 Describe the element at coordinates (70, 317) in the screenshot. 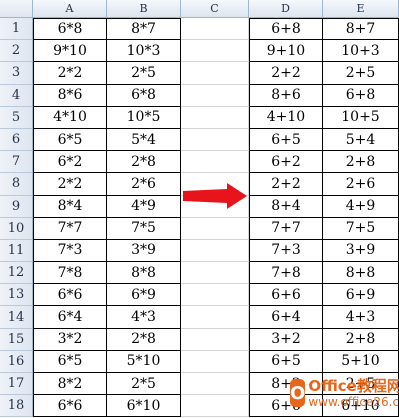

I see `cell-a: 6*4` at that location.